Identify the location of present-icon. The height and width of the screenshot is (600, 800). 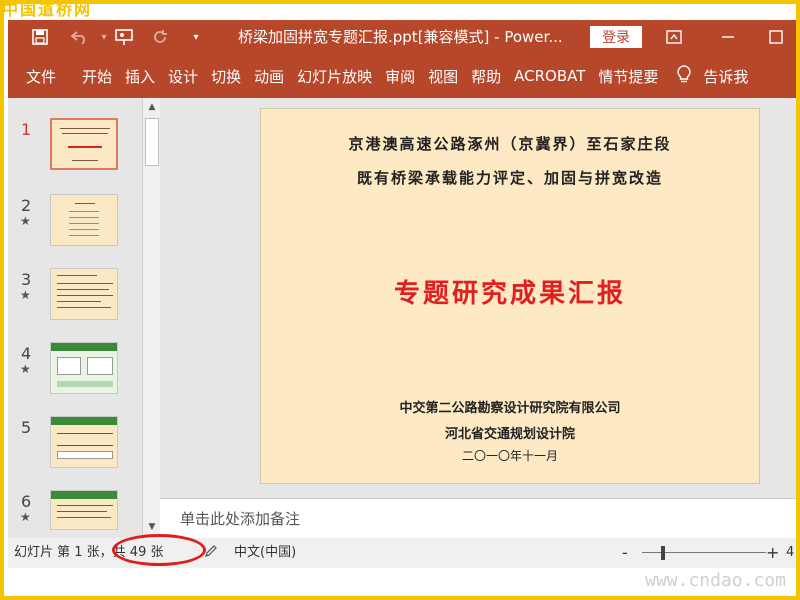
(124, 37).